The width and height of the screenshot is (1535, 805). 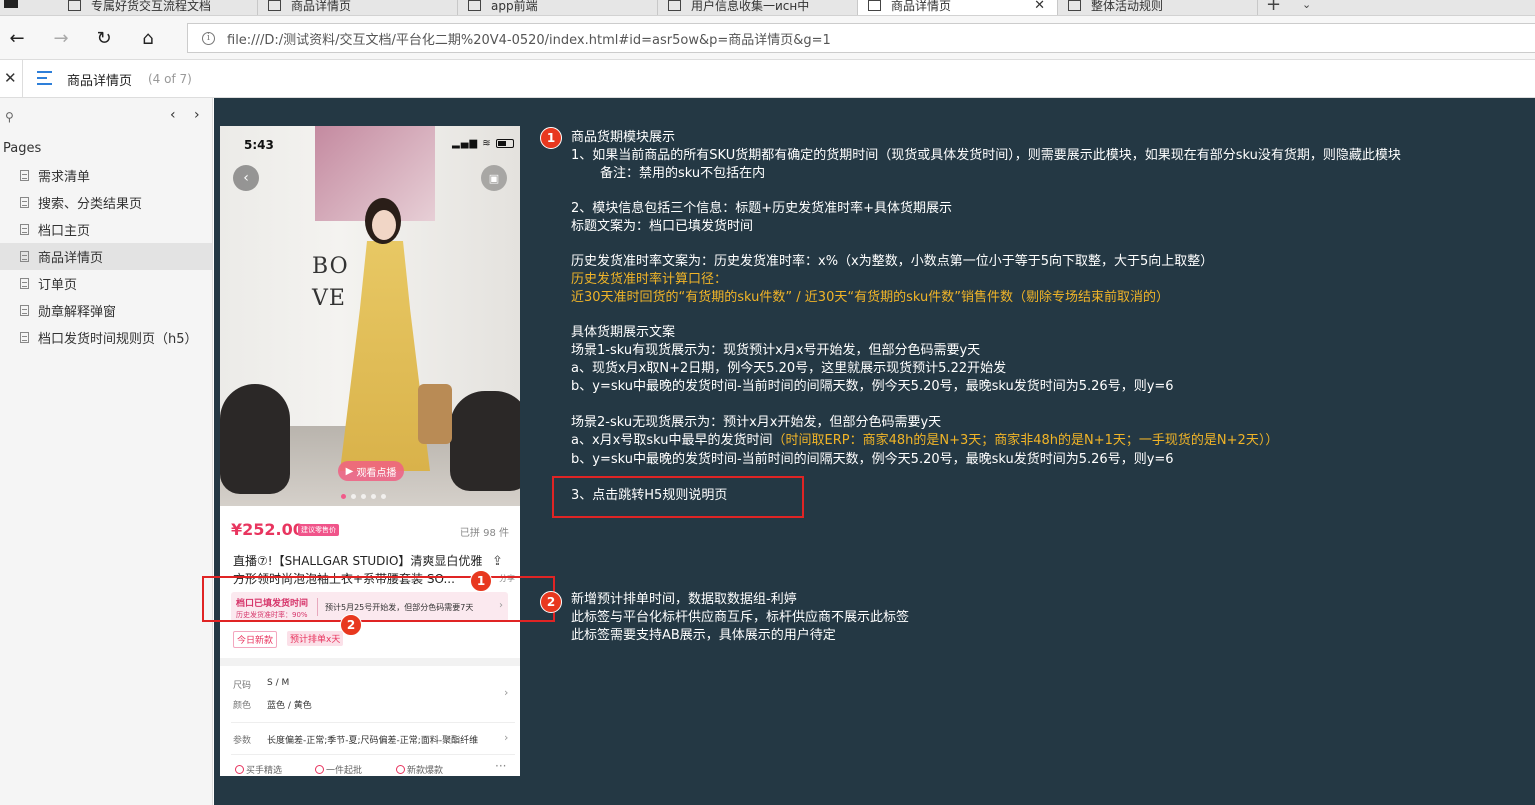 What do you see at coordinates (197, 115) in the screenshot?
I see `next-page-chevron-icon: ›` at bounding box center [197, 115].